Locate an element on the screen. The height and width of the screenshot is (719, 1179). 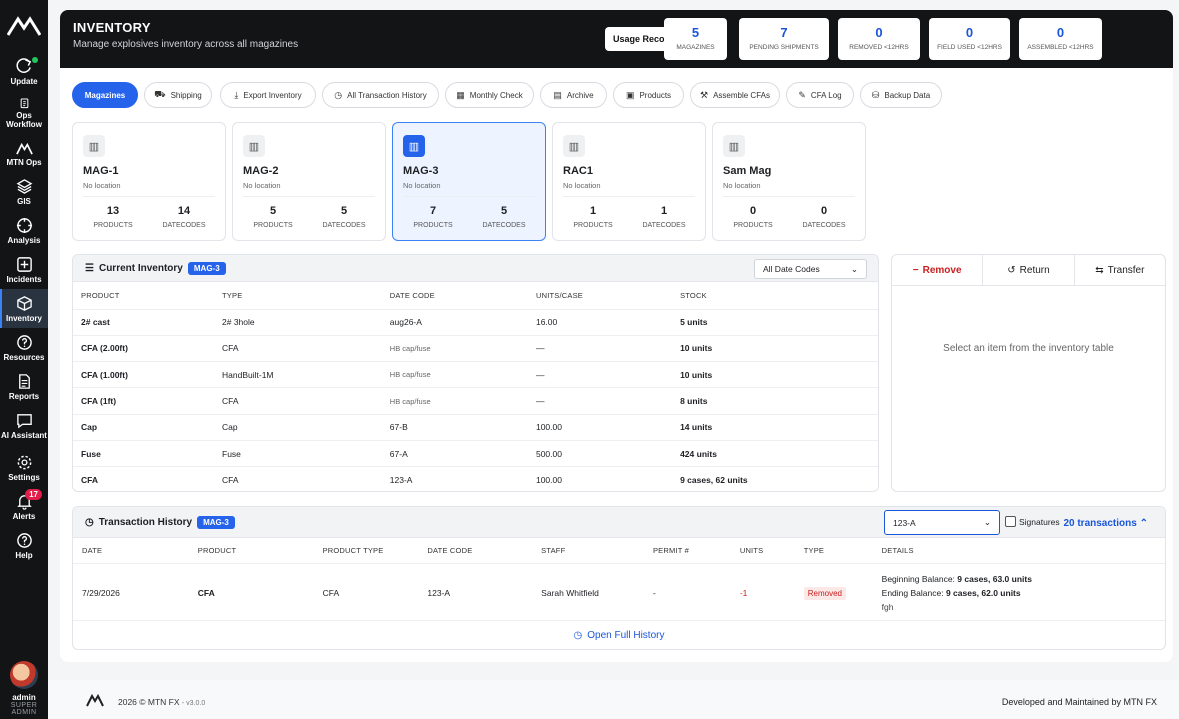
column-header: PRODUCT is located at coordinates (217, 550).